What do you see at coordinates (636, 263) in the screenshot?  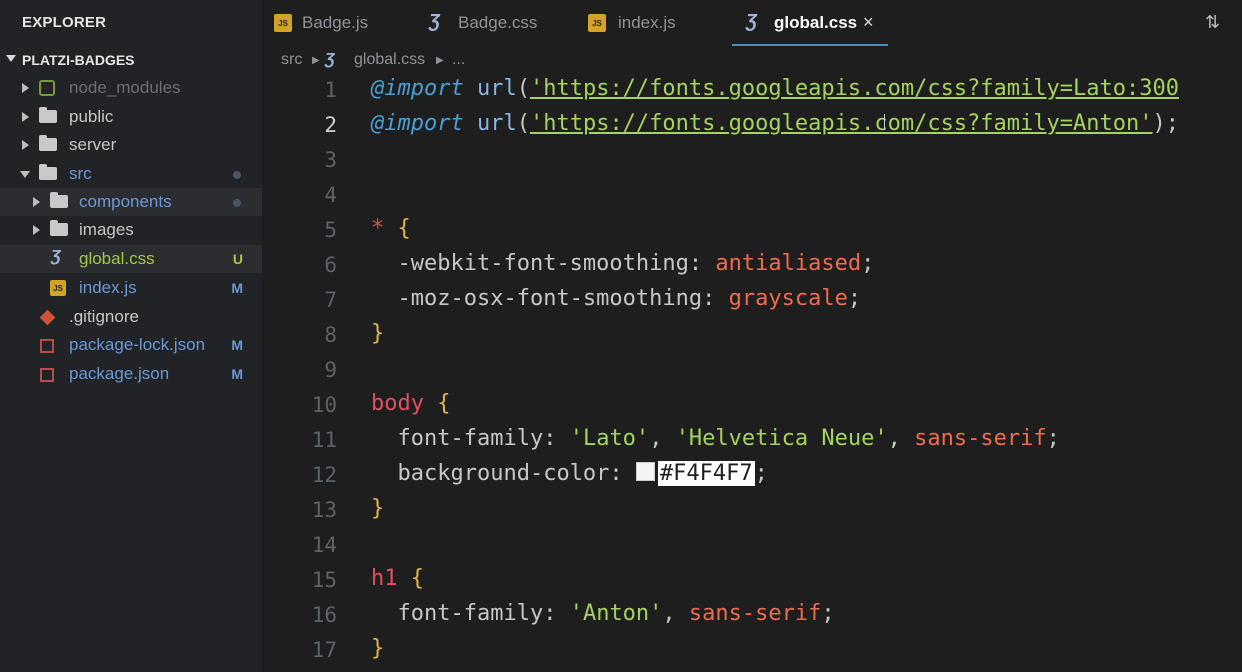 I see `code-text: -webkit-font-smoothing: antialiased;` at bounding box center [636, 263].